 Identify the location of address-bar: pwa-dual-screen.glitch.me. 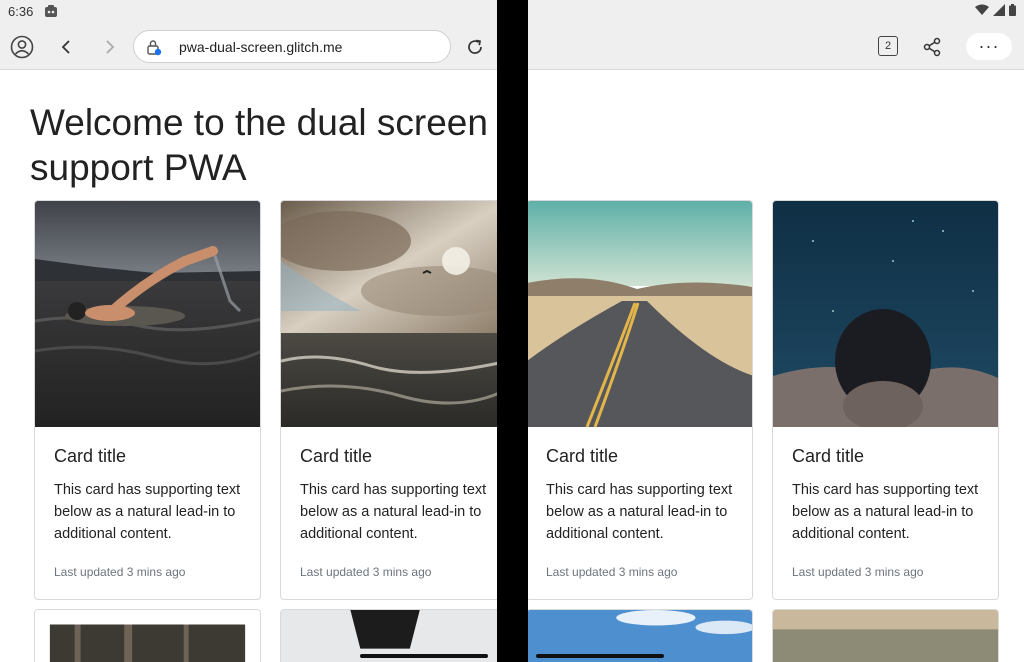
(292, 46).